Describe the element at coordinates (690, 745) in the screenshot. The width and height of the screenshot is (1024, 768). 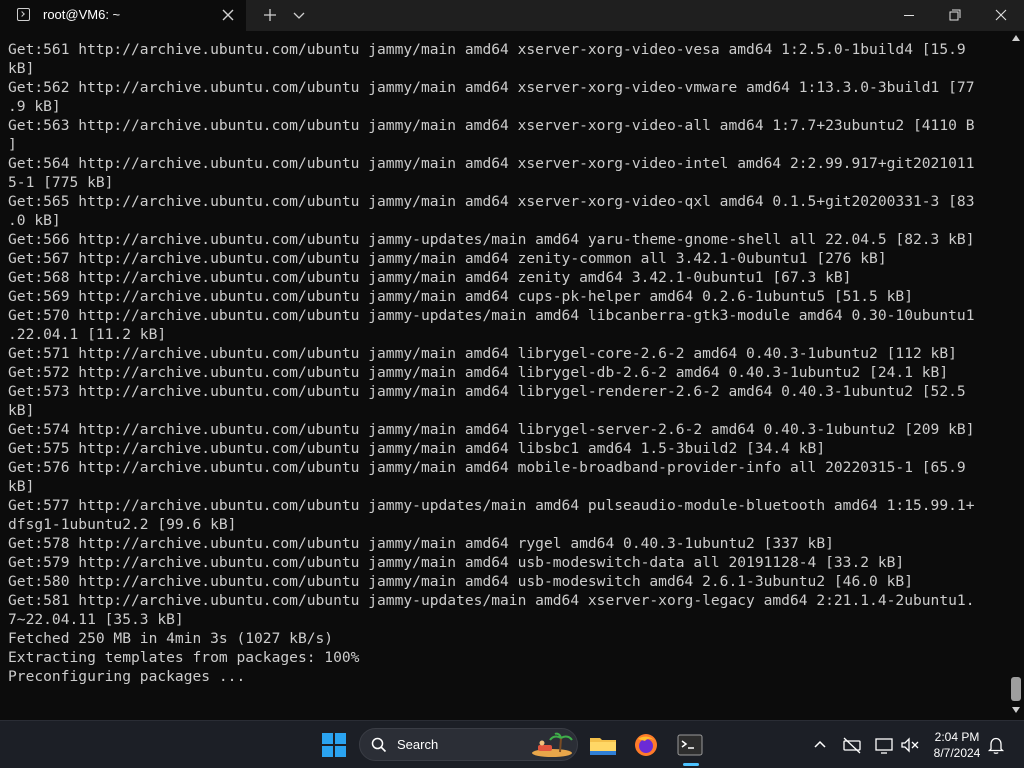
I see `terminal-app-icon` at that location.